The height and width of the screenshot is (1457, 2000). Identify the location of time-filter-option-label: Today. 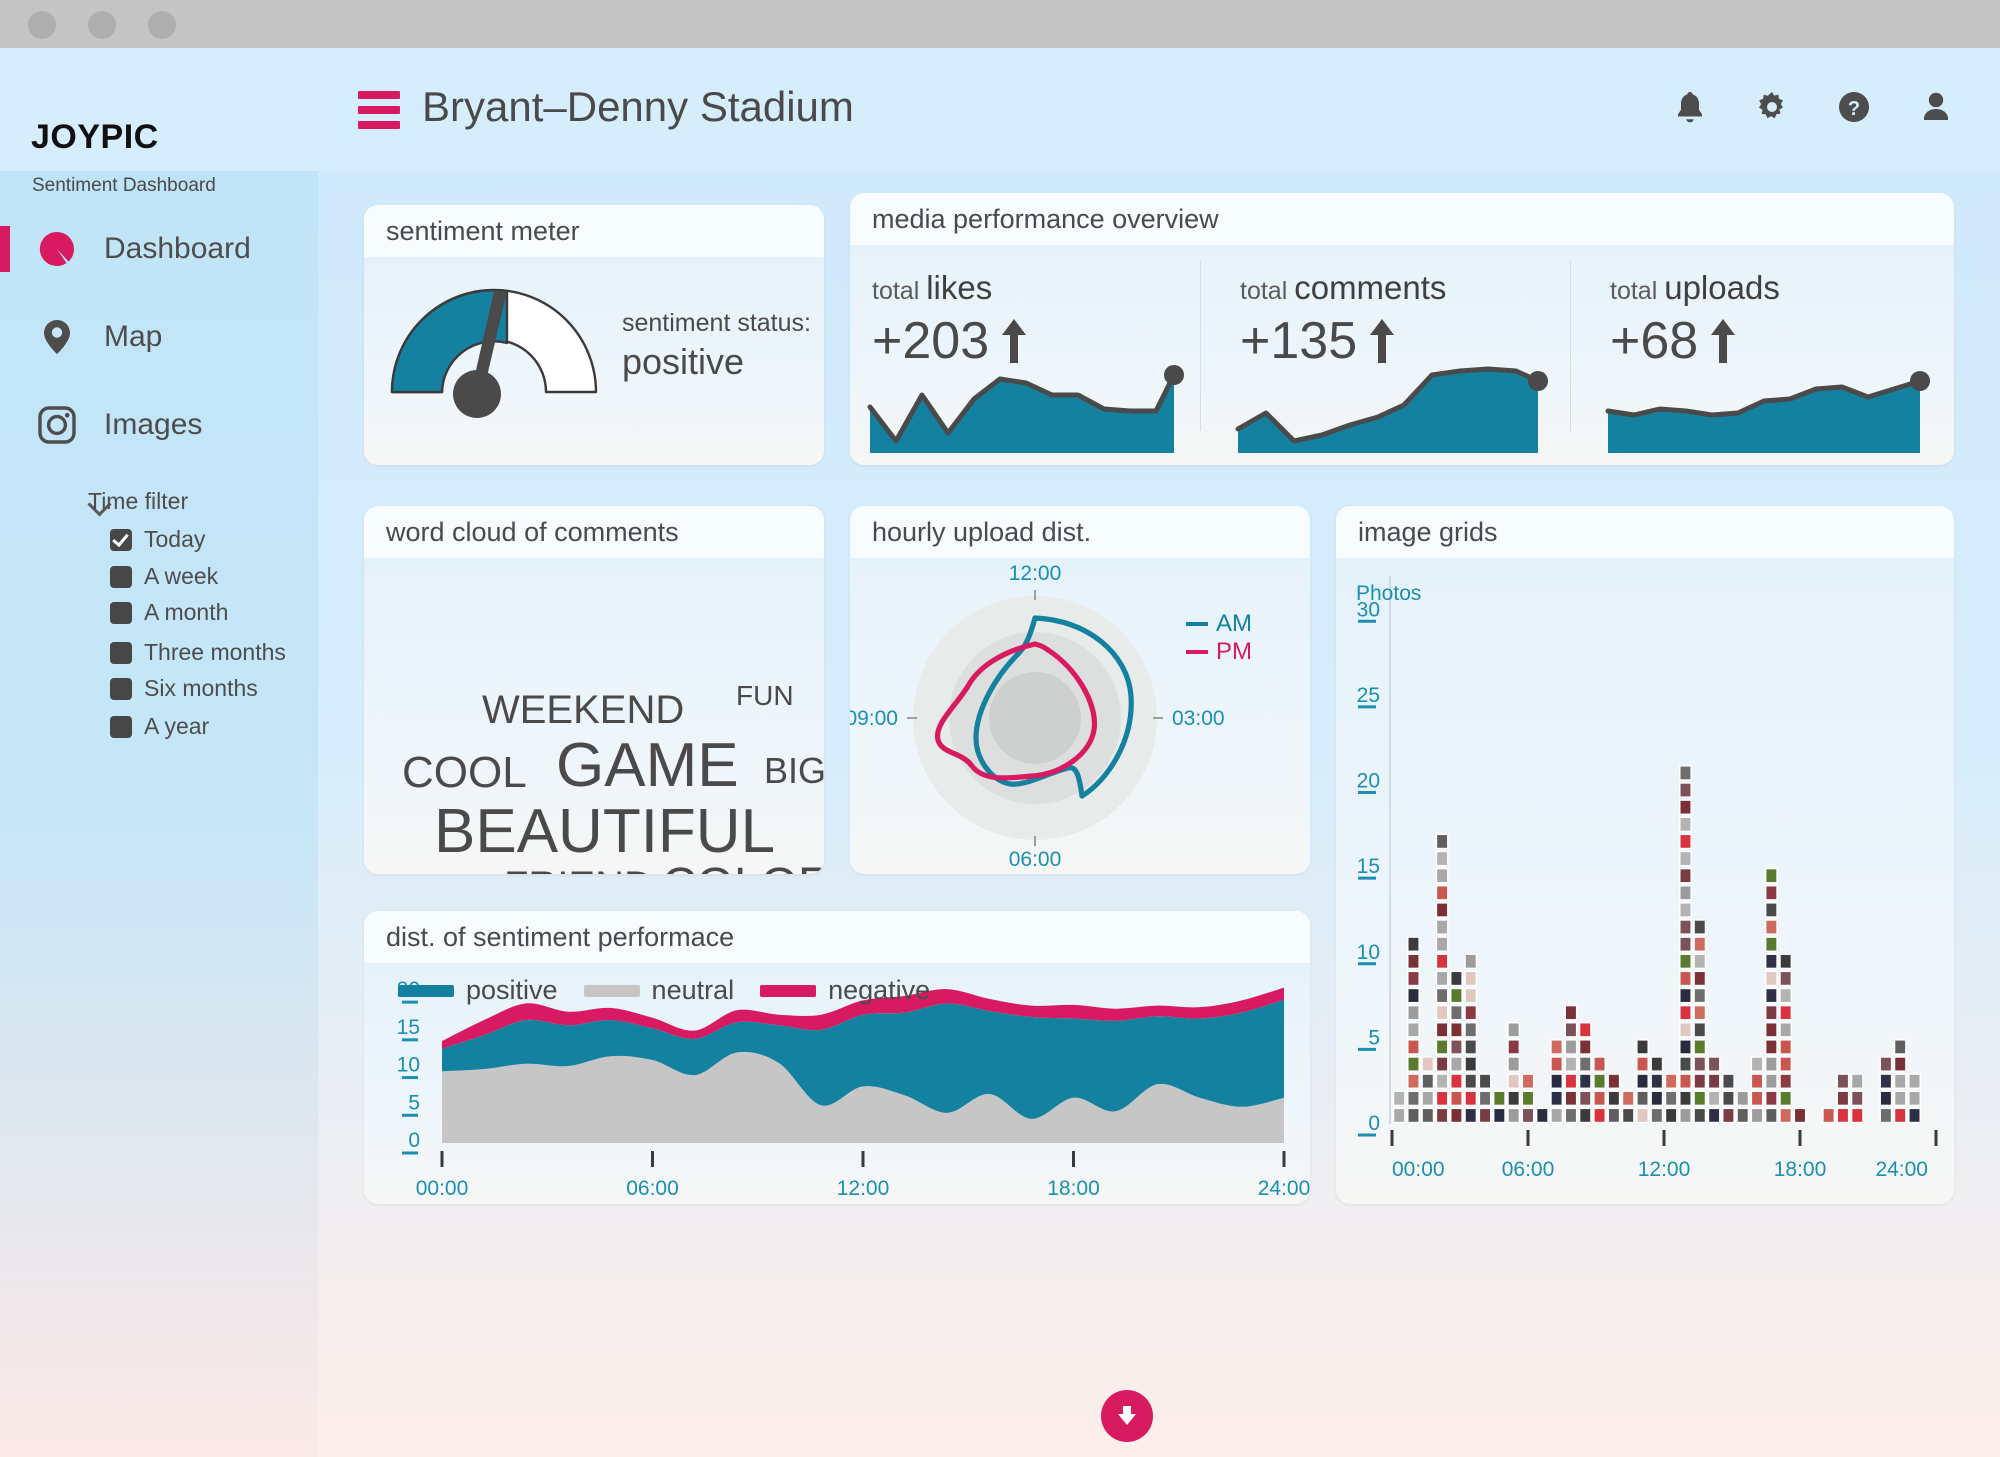
(175, 539).